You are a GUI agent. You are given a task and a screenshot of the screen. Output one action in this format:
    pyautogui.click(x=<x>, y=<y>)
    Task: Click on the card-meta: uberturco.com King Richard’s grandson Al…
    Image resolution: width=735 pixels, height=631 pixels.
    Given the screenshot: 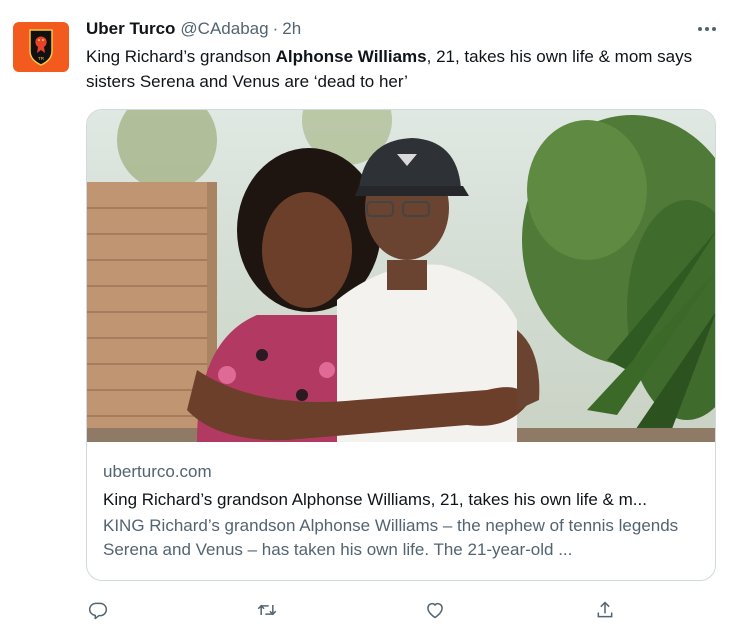 What is the action you would take?
    pyautogui.click(x=403, y=511)
    